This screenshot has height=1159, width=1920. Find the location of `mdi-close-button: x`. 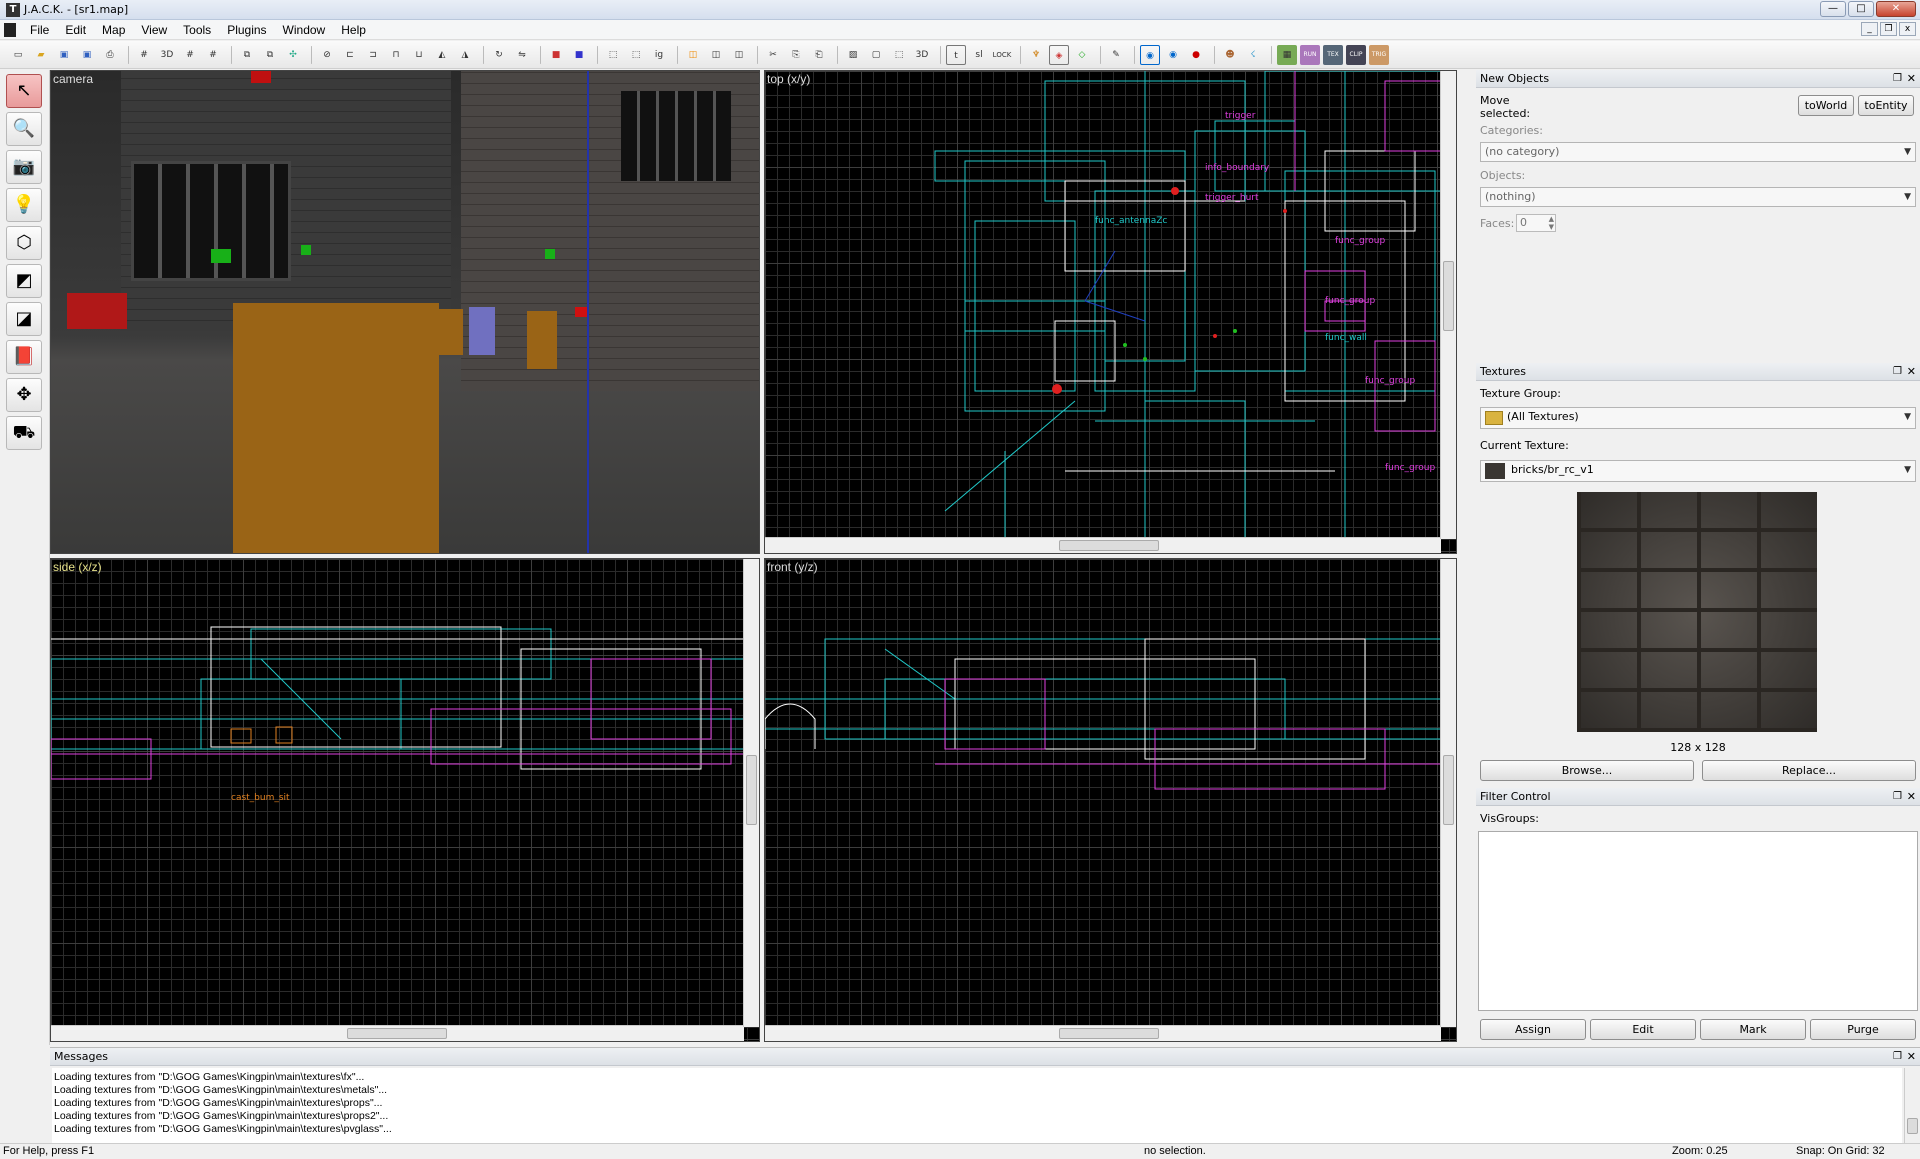

mdi-close-button: x is located at coordinates (1907, 29).